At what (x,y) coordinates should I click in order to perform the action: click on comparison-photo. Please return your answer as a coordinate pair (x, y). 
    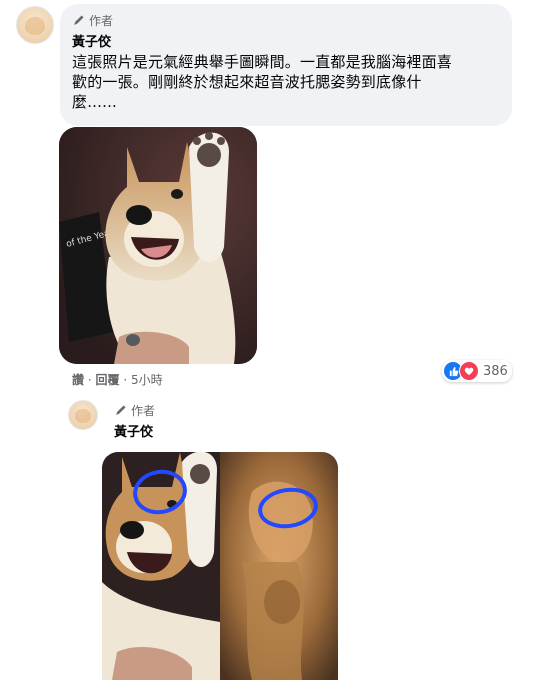
    Looking at the image, I should click on (220, 566).